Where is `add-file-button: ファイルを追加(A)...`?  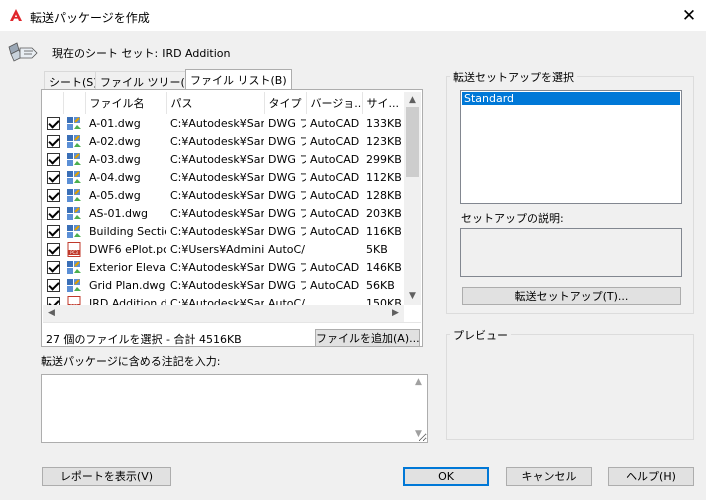 add-file-button: ファイルを追加(A)... is located at coordinates (367, 338).